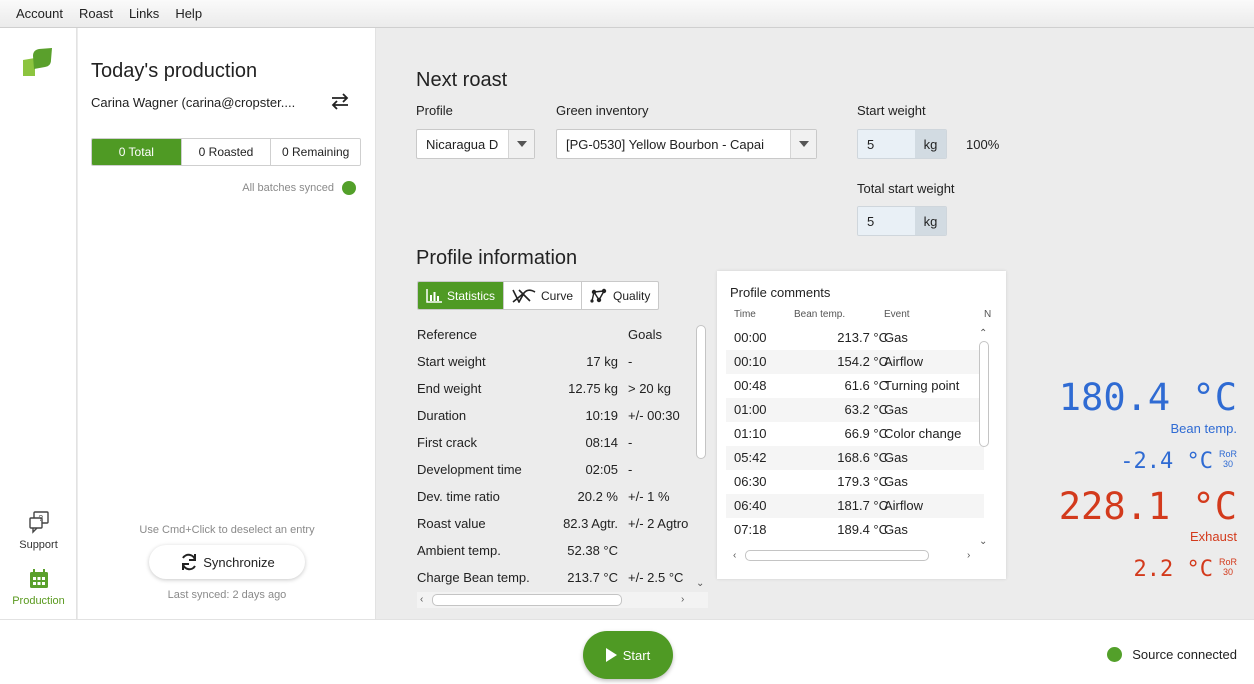 This screenshot has height=684, width=1254. I want to click on profile-label: Profile, so click(434, 110).